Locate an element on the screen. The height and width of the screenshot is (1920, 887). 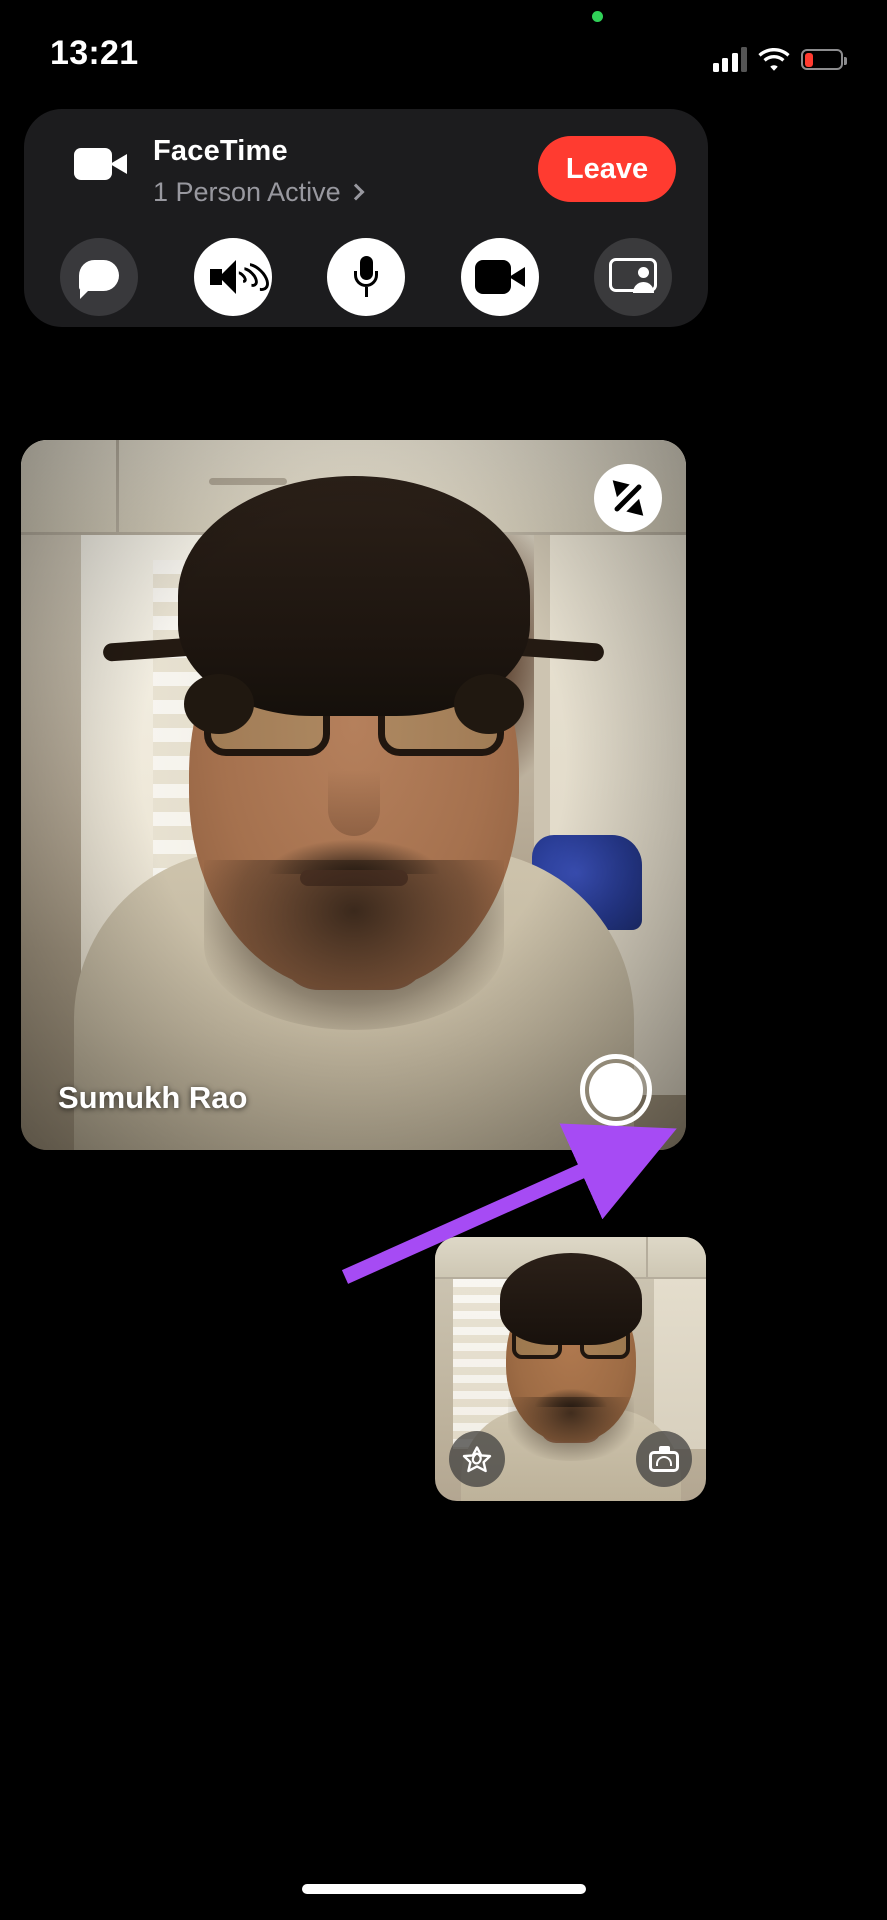
expand-arrows-icon is located at coordinates (628, 498).